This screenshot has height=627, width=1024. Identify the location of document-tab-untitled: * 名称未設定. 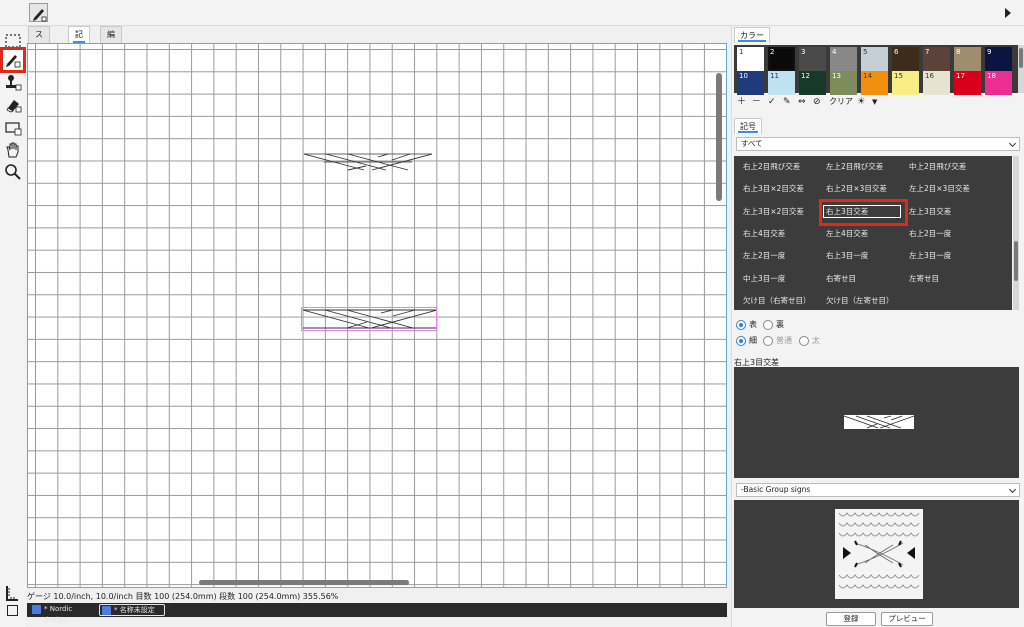
(132, 610).